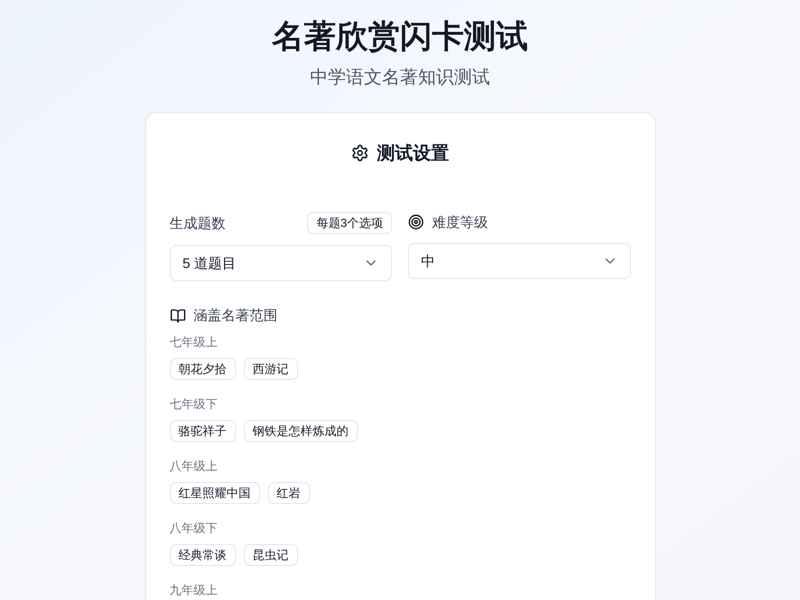 The height and width of the screenshot is (600, 800). Describe the element at coordinates (236, 315) in the screenshot. I see `section-label: 涵盖名著范围` at that location.